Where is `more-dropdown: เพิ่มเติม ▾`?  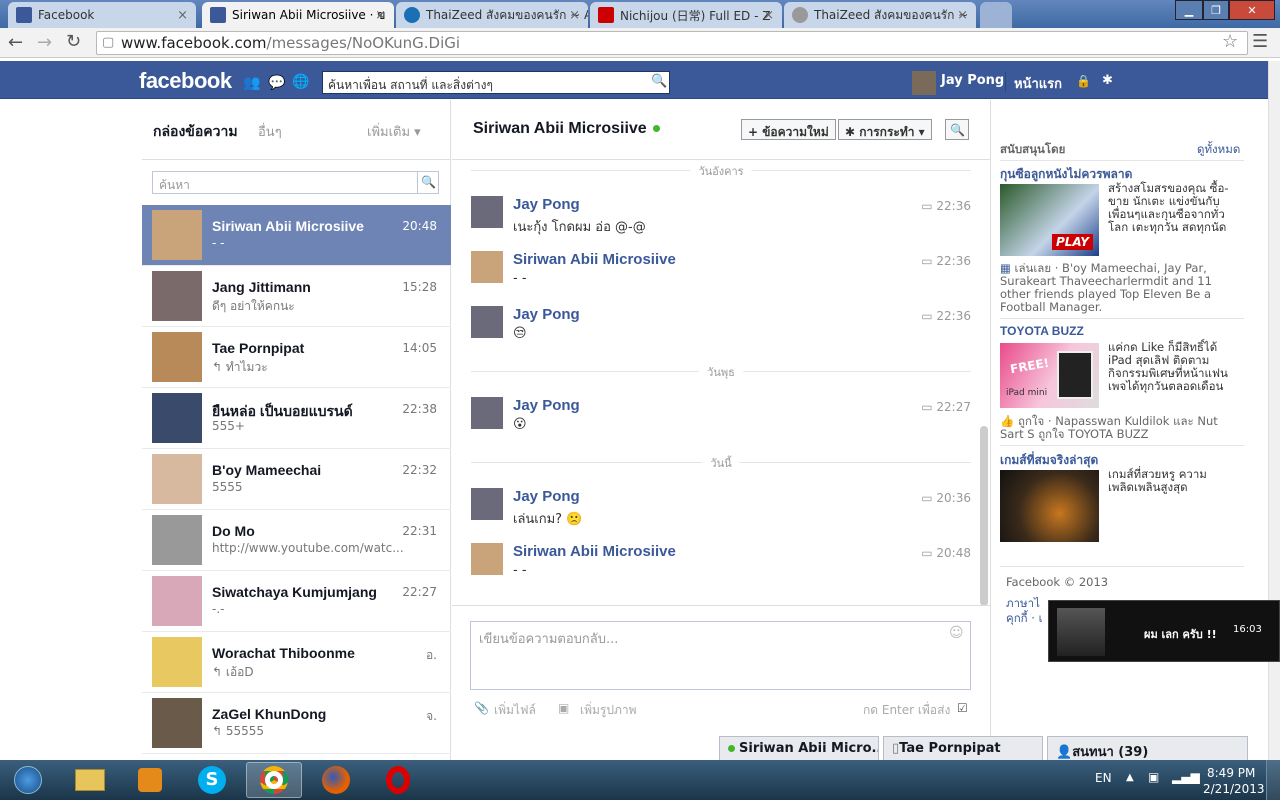 more-dropdown: เพิ่มเติม ▾ is located at coordinates (394, 131).